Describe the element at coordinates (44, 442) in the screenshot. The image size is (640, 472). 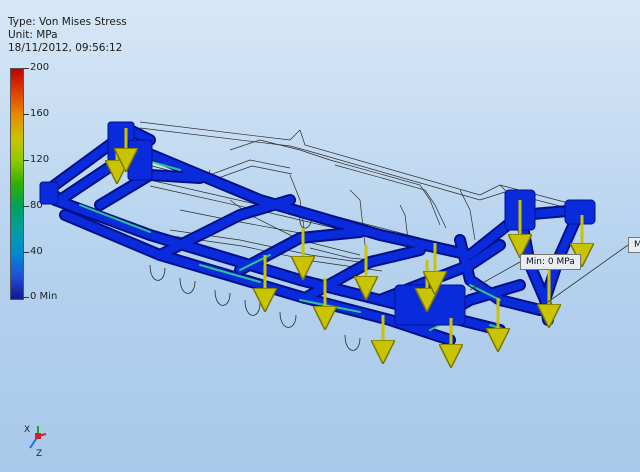
I see `orientation-triad: X Z` at that location.